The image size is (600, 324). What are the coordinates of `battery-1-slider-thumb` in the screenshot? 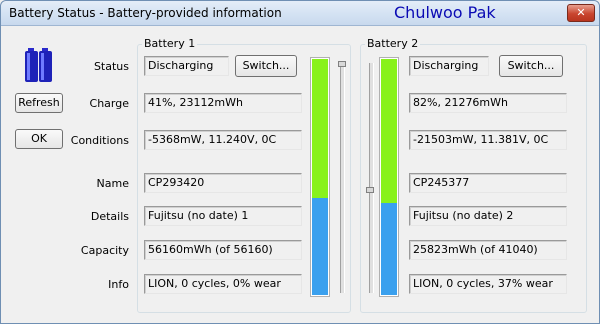 It's located at (342, 64).